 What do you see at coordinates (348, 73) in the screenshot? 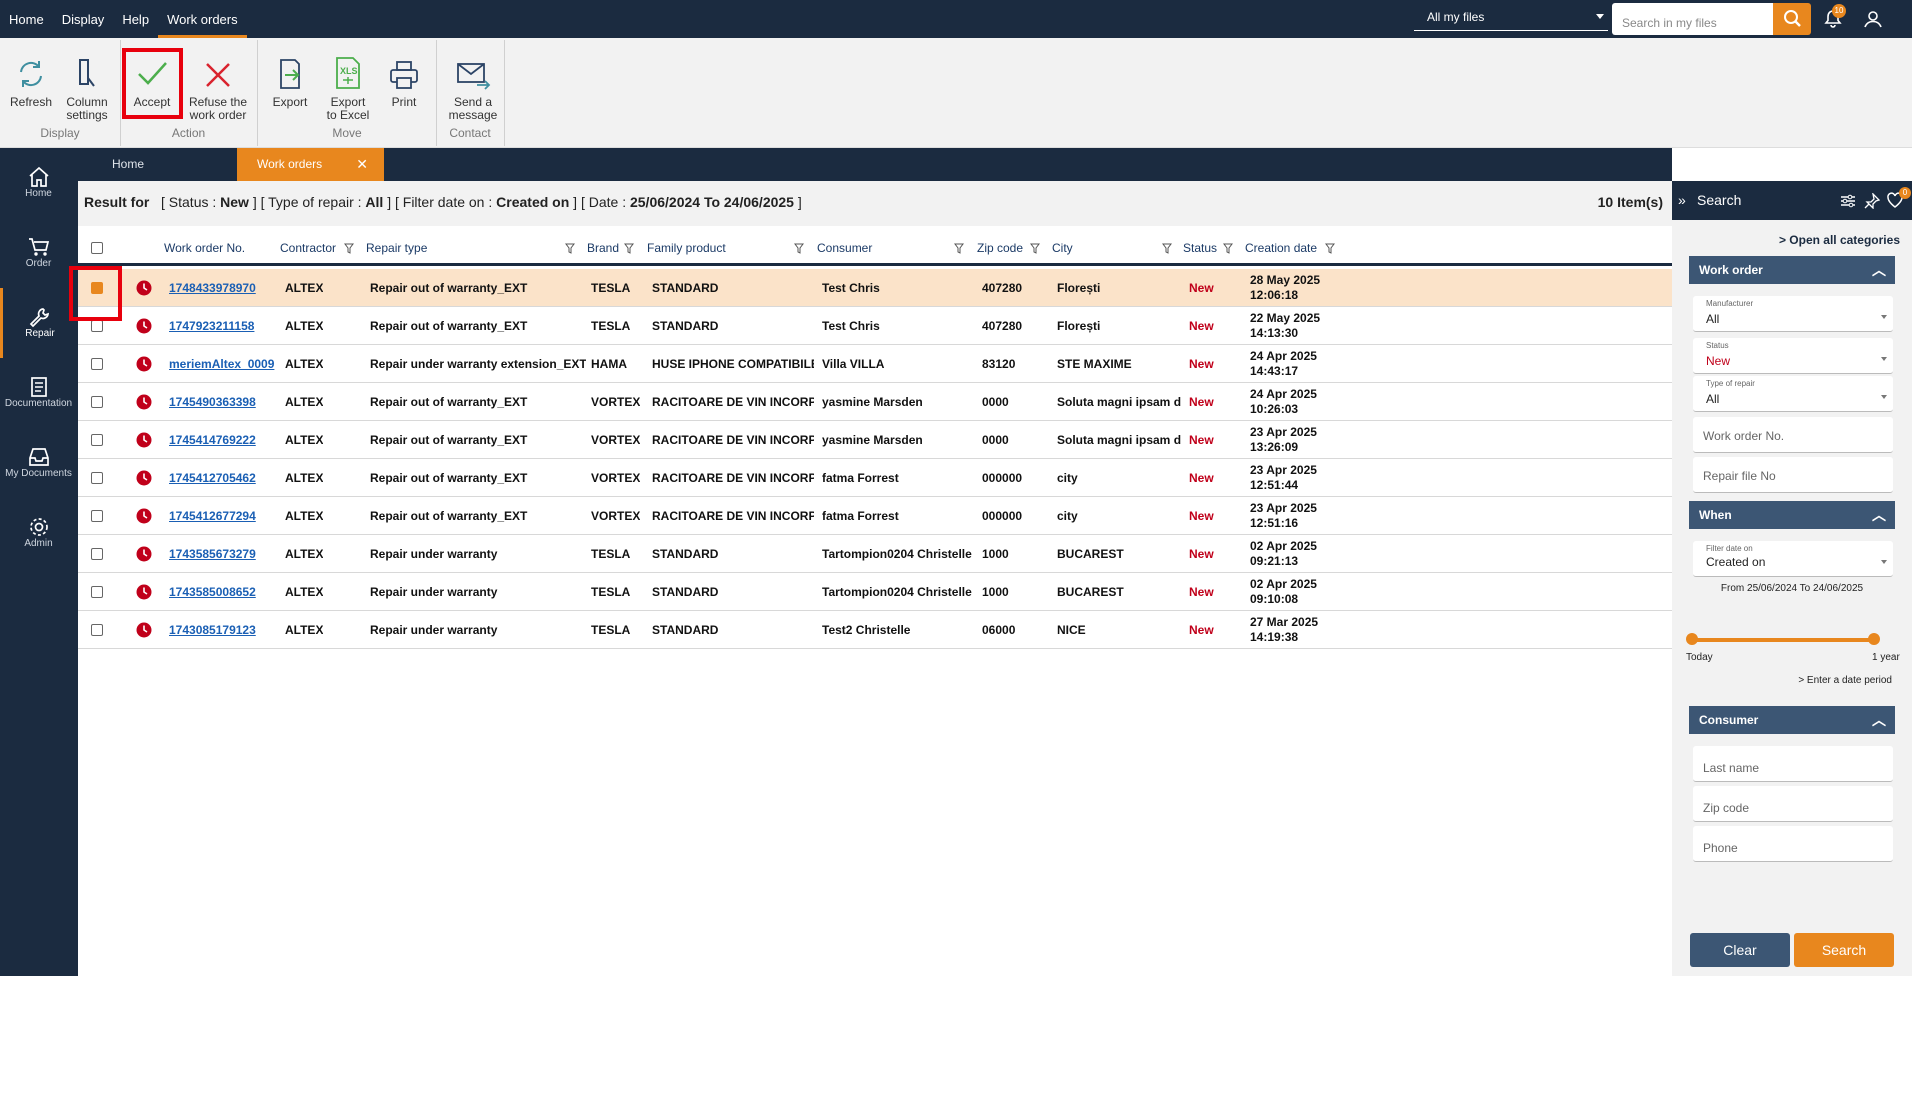
I see `excel-icon: XLS` at bounding box center [348, 73].